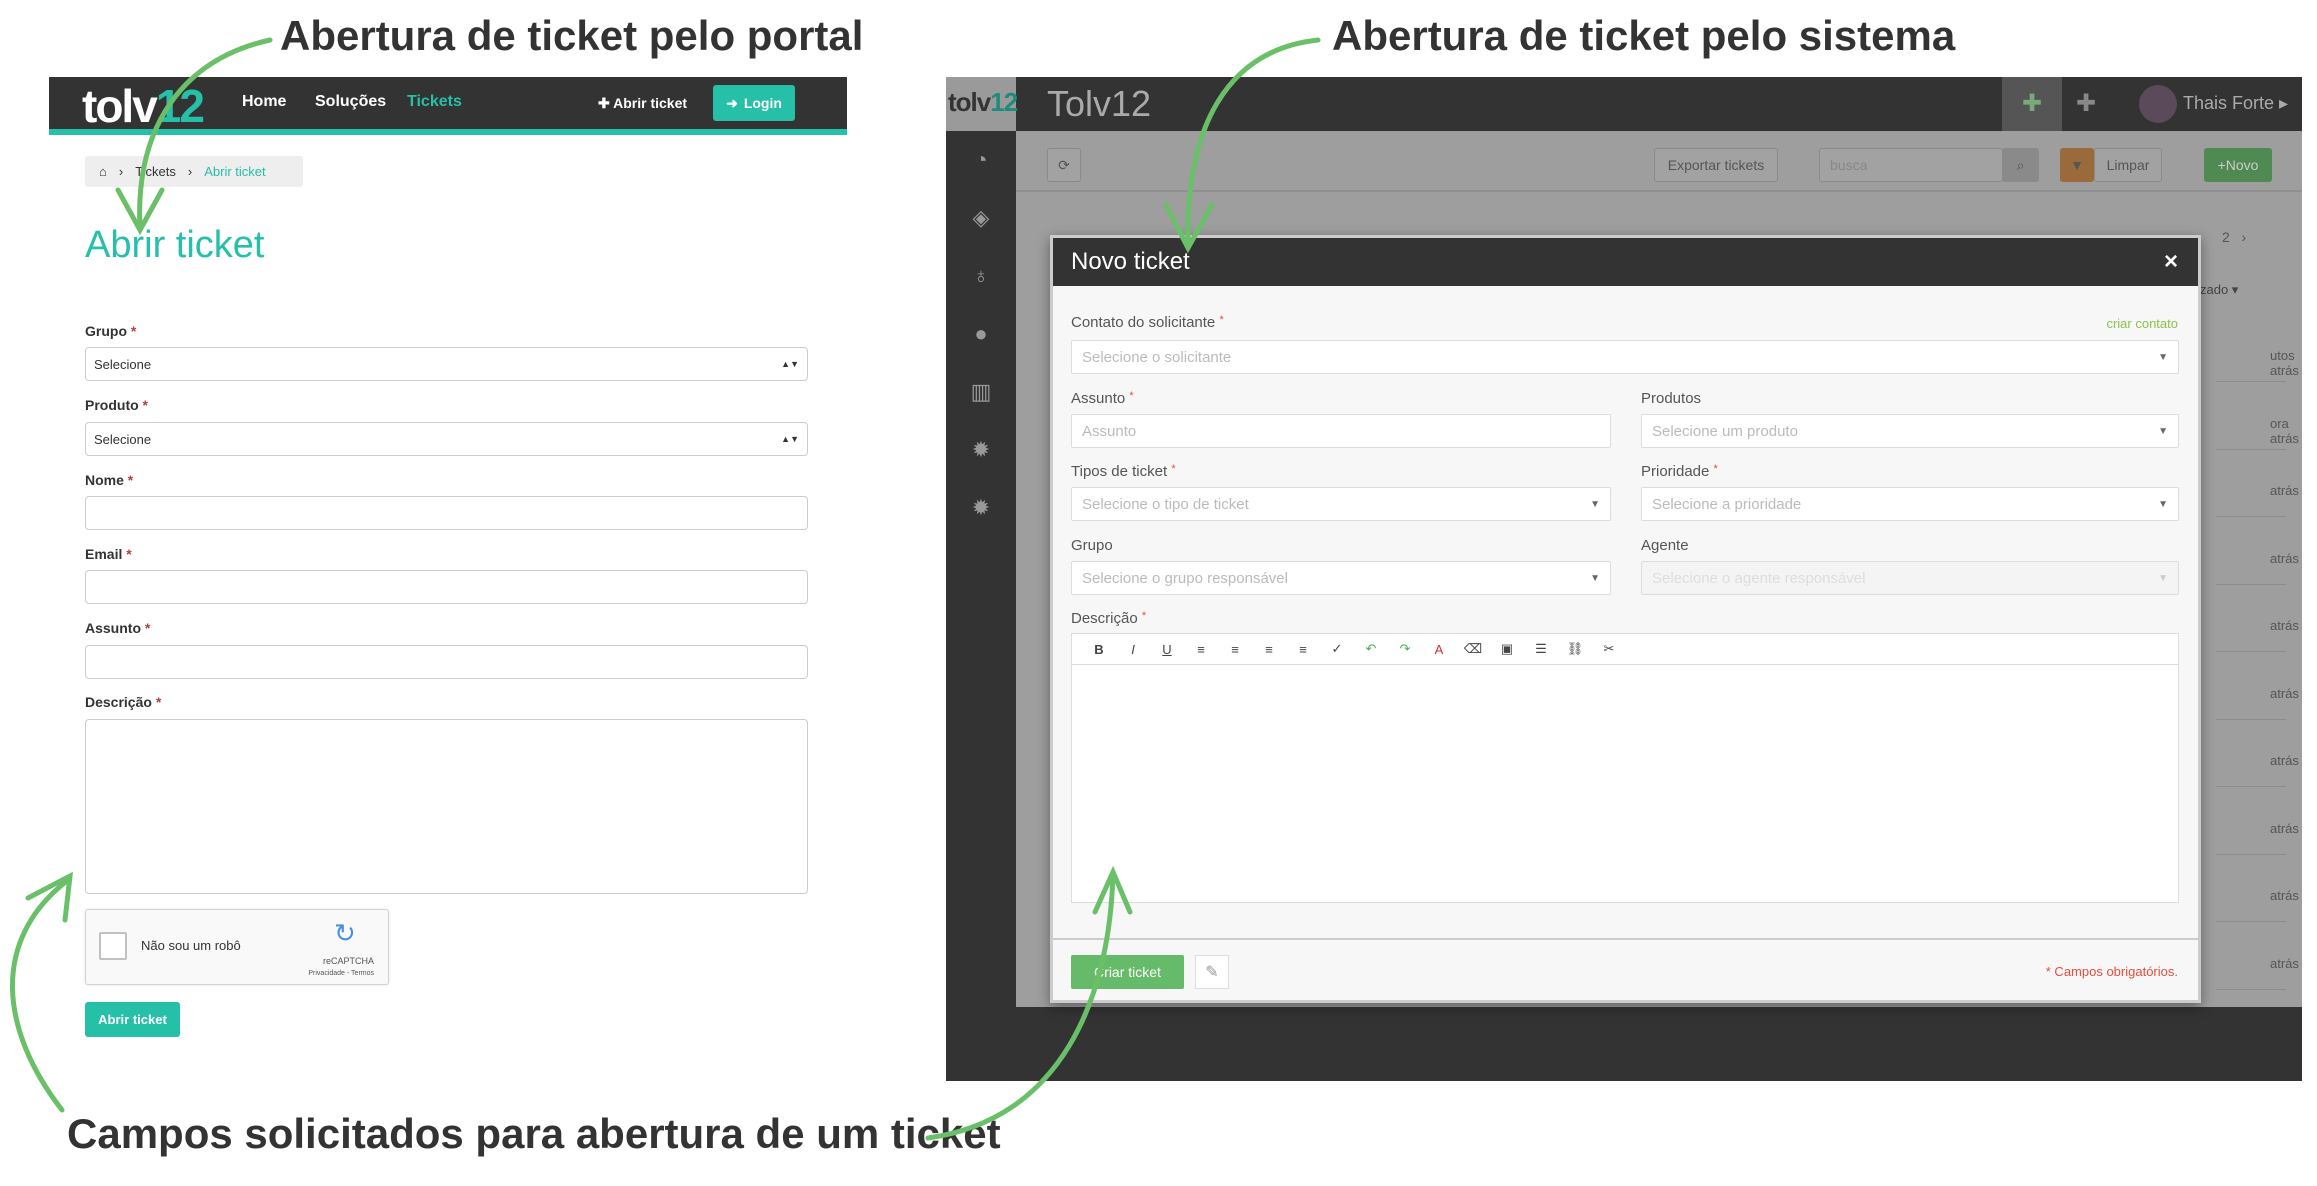 The height and width of the screenshot is (1186, 2317). I want to click on type-select: Selecione o tipo de ticket ▼, so click(1341, 504).